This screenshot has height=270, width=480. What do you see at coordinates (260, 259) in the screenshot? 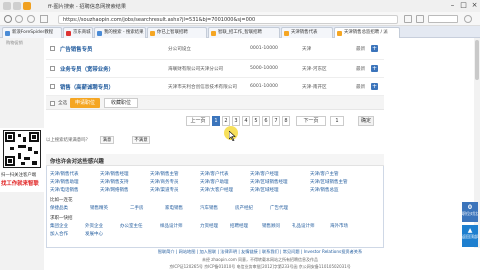
I see `footer-copyright: 未经 zhaopin.com 同意，不得转载本网站之所有招聘信息及作品` at bounding box center [260, 259].